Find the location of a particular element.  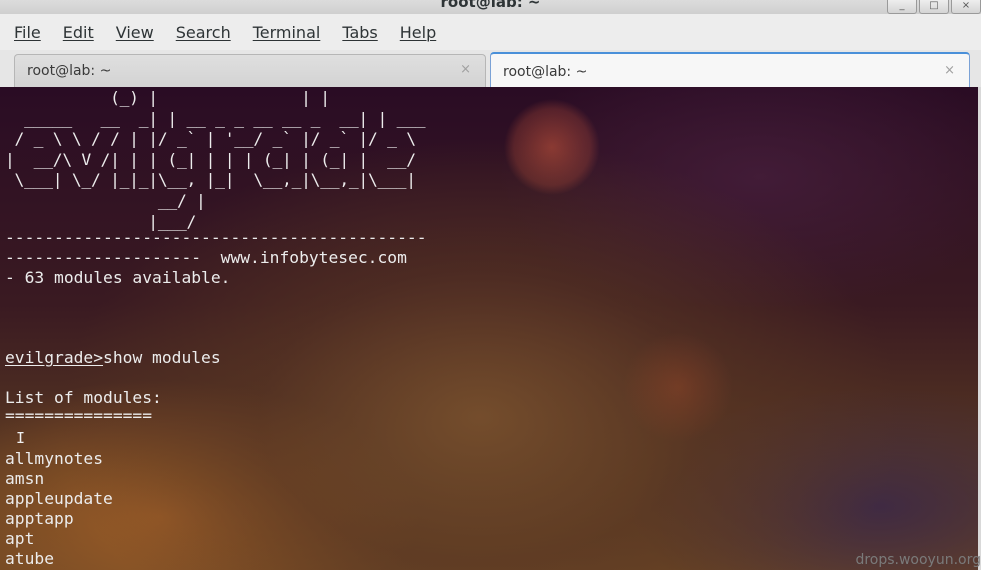

command-line: evilgrade>show modules is located at coordinates (113, 357).